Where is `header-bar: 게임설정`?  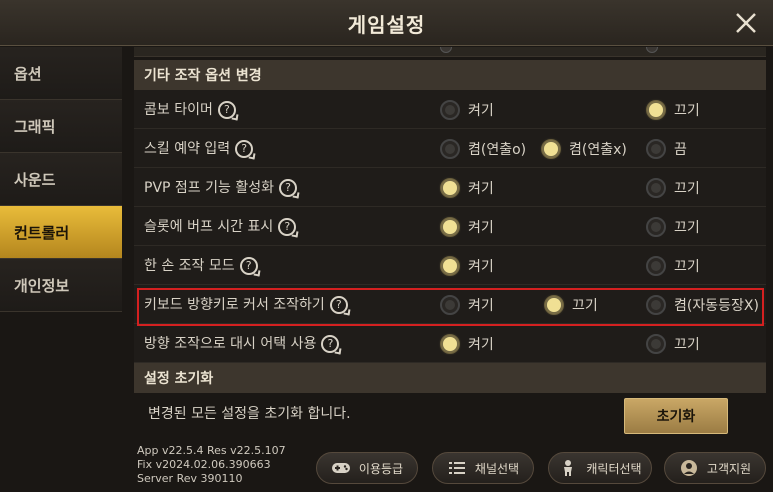
header-bar: 게임설정 is located at coordinates (386, 23).